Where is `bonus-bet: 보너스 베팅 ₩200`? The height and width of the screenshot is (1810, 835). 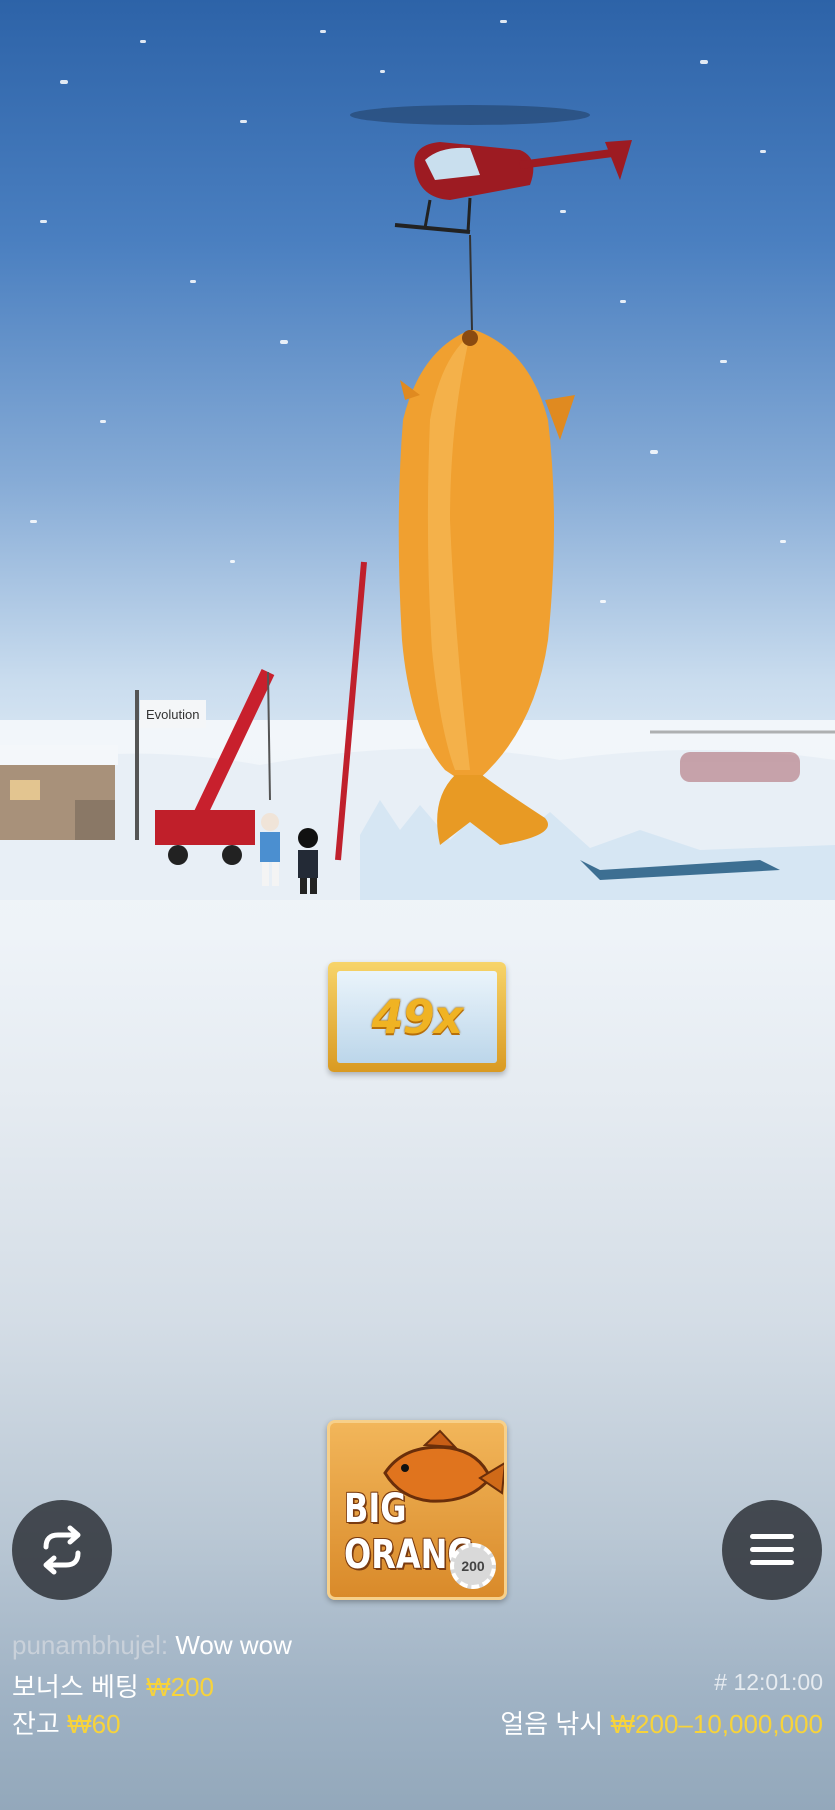 bonus-bet: 보너스 베팅 ₩200 is located at coordinates (113, 1685).